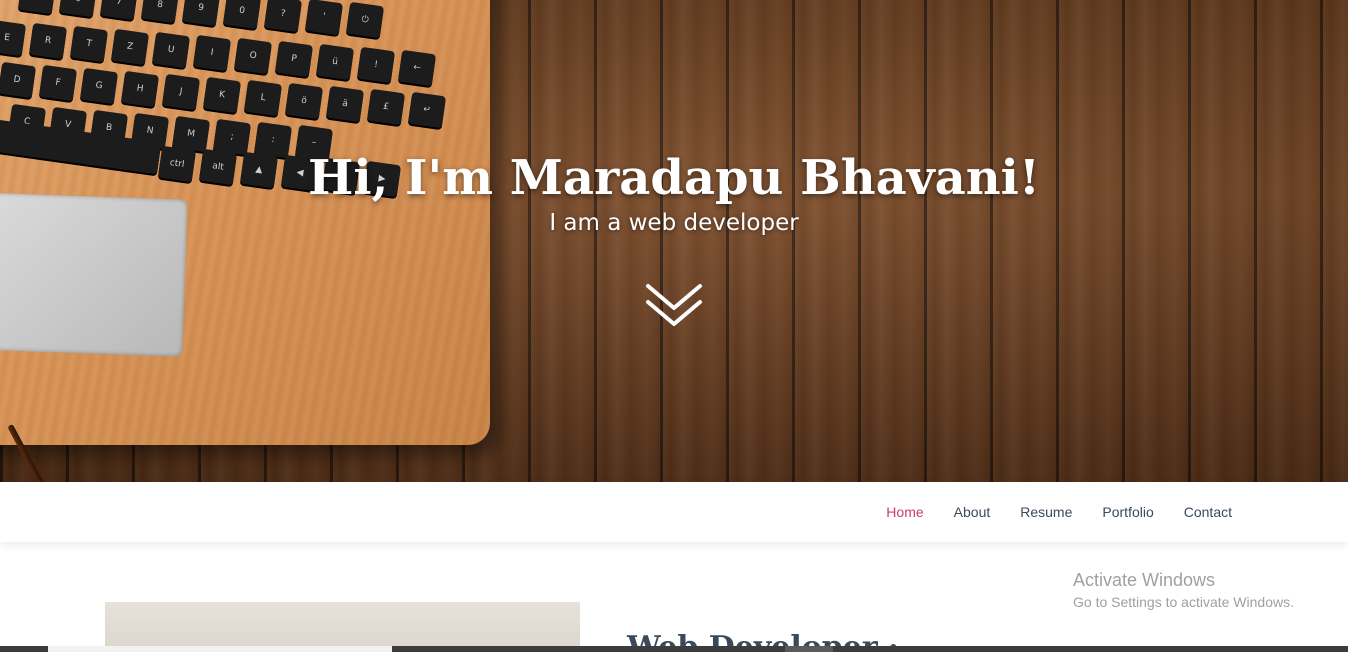 Image resolution: width=1348 pixels, height=652 pixels. What do you see at coordinates (119, 10) in the screenshot?
I see `keyboard-key: 7` at bounding box center [119, 10].